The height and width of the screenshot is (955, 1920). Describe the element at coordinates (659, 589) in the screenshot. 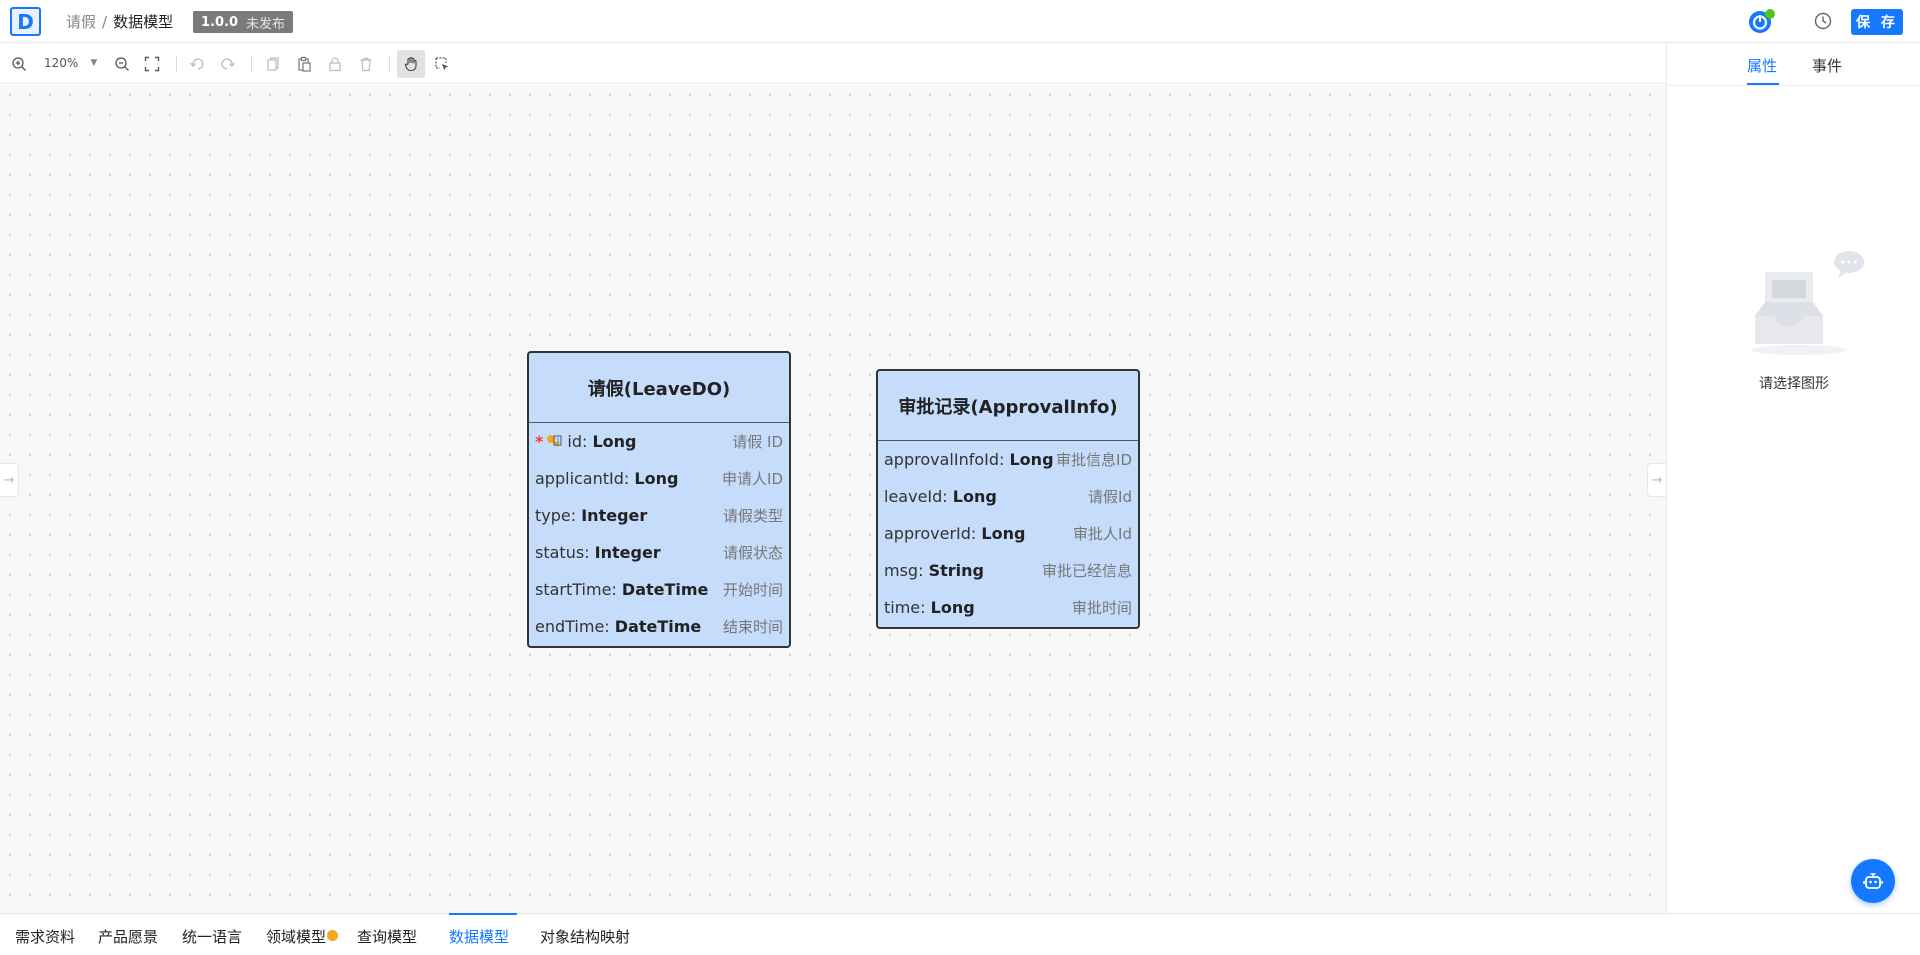

I see `entity-field: startTime: DateTime 开始时间` at that location.